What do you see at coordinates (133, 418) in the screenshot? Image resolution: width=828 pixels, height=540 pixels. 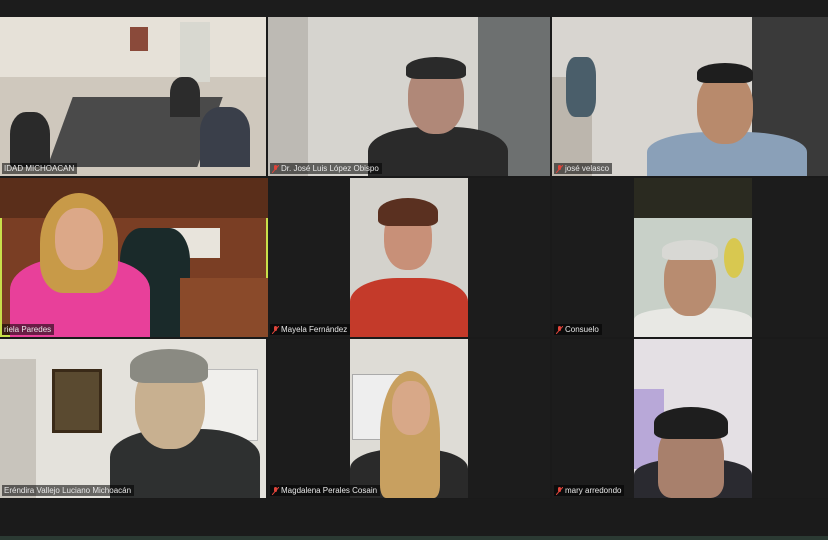 I see `video-tile-7: Eréndira Vallejo Luciano Michoacán` at bounding box center [133, 418].